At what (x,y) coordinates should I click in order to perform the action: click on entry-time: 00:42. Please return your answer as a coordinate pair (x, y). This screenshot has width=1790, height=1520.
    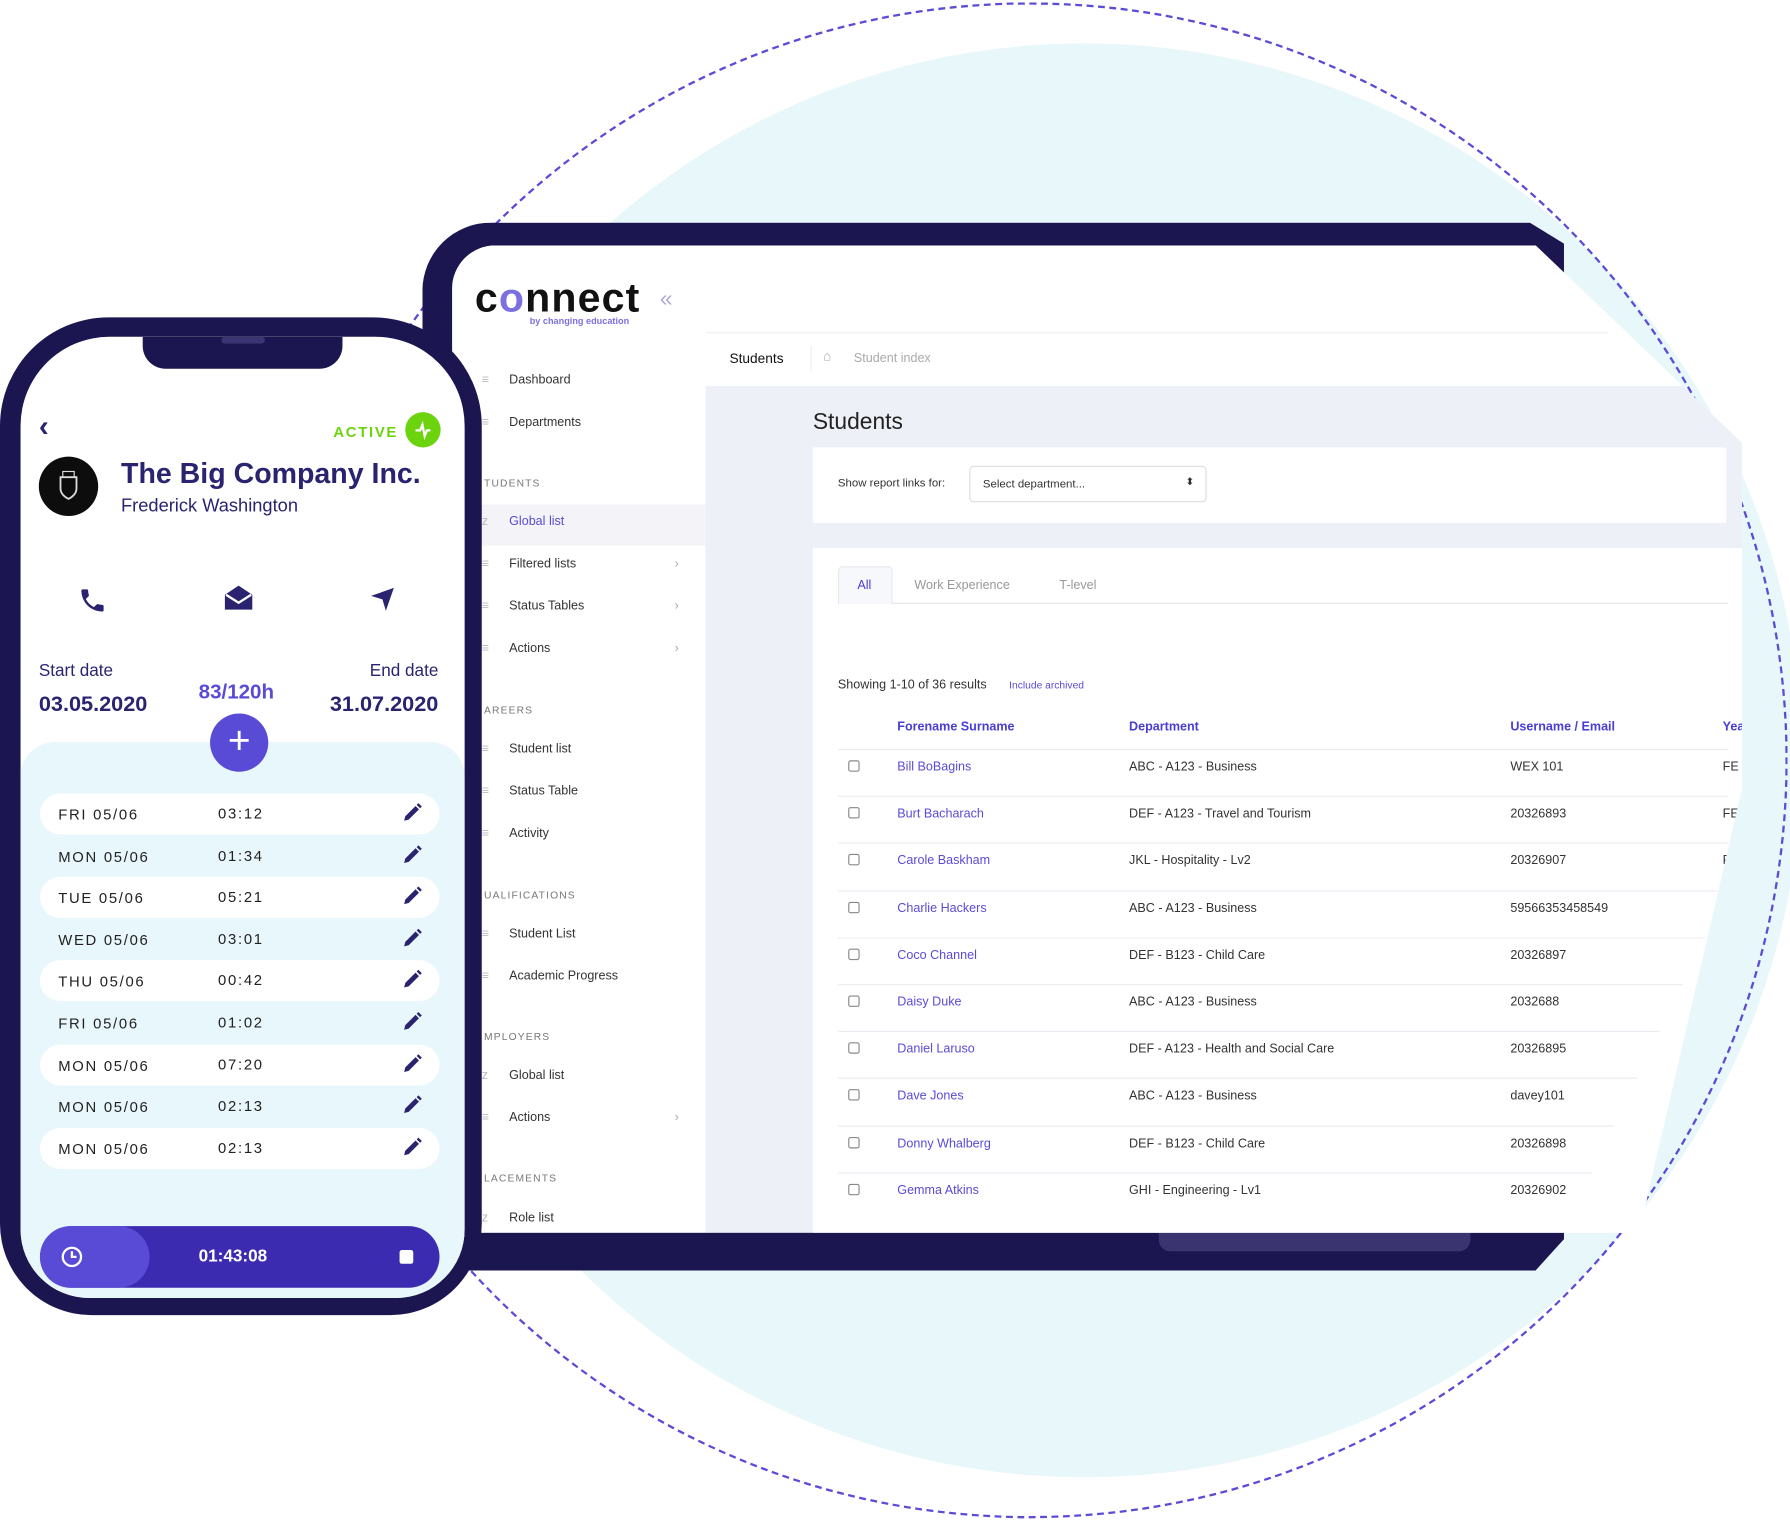
    Looking at the image, I should click on (241, 980).